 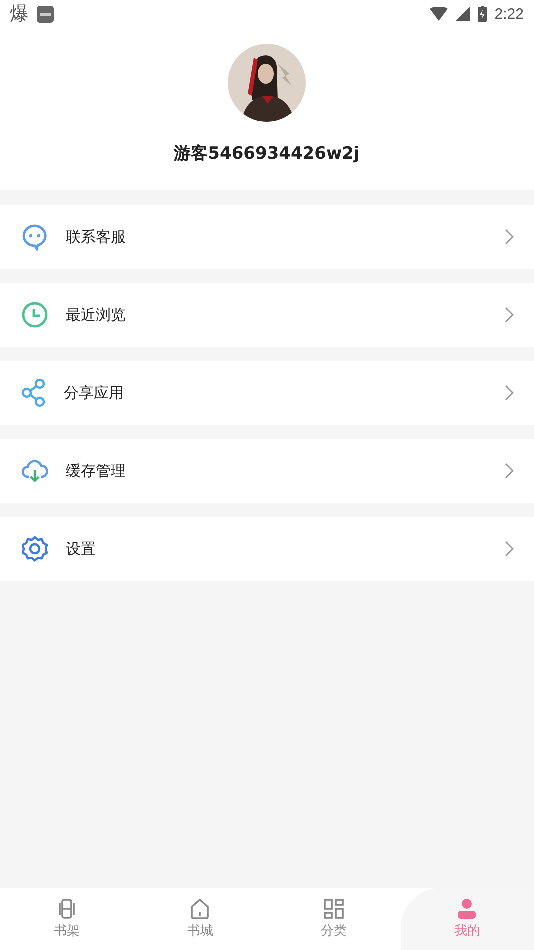 What do you see at coordinates (35, 471) in the screenshot?
I see `cloud-download-icon` at bounding box center [35, 471].